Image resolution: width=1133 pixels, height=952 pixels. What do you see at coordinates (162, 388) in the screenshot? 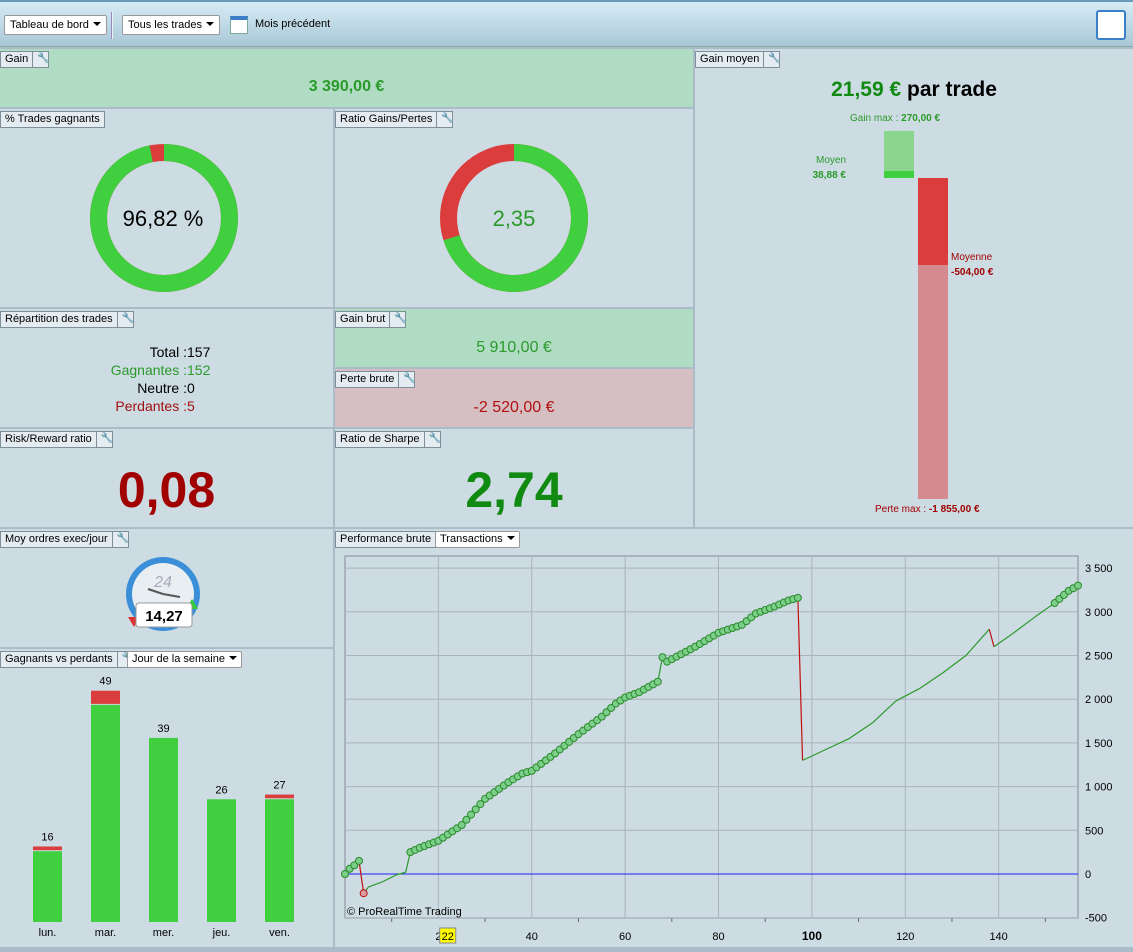
I see `row-label: Neutre :` at bounding box center [162, 388].